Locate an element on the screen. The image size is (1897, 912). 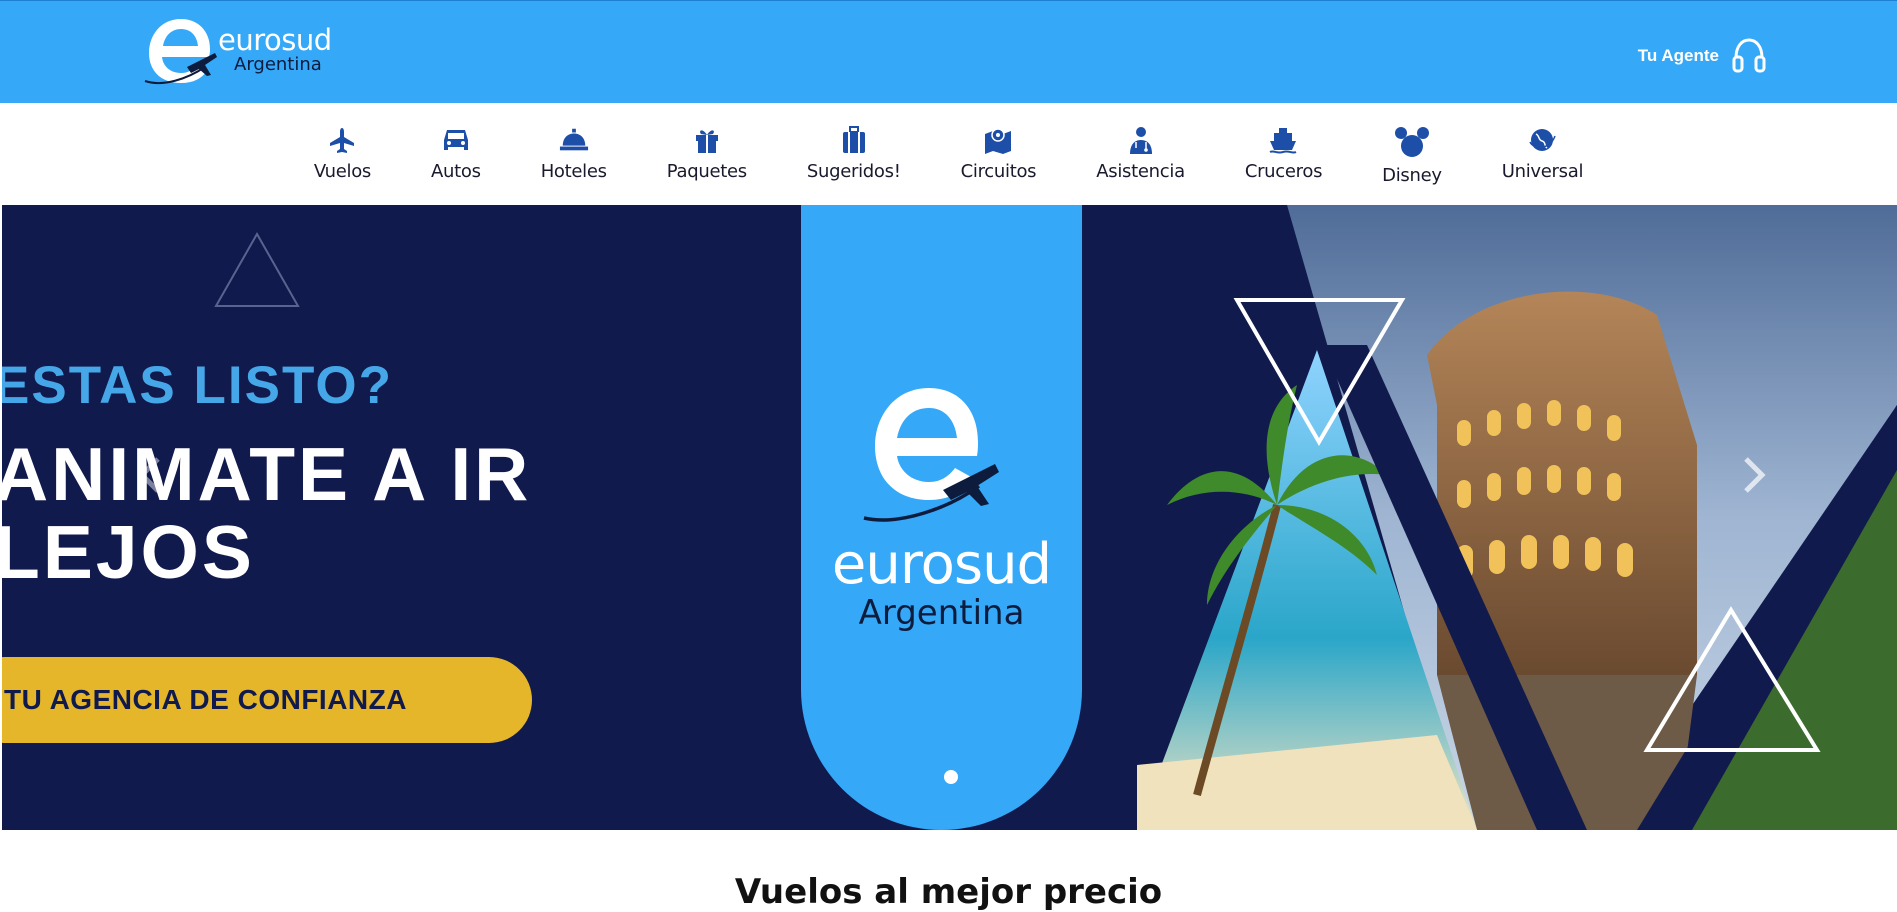
band-brand-name: eurosud is located at coordinates (941, 564).